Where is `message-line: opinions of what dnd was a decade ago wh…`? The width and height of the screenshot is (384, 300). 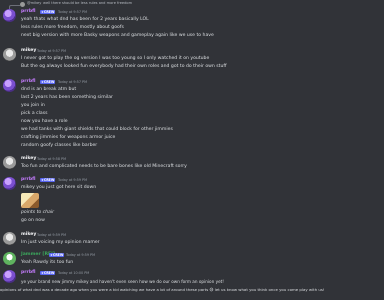
message-line: opinions of what dnd was a decade ago wh… is located at coordinates (162, 289).